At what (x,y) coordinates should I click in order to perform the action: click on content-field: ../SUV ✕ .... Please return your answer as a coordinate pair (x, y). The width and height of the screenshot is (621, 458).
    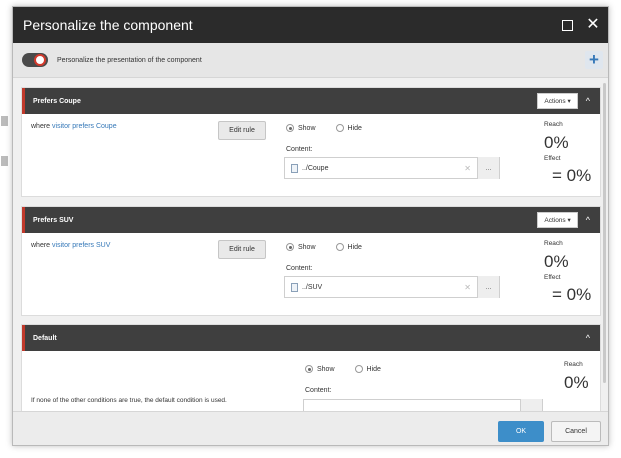
    Looking at the image, I should click on (392, 287).